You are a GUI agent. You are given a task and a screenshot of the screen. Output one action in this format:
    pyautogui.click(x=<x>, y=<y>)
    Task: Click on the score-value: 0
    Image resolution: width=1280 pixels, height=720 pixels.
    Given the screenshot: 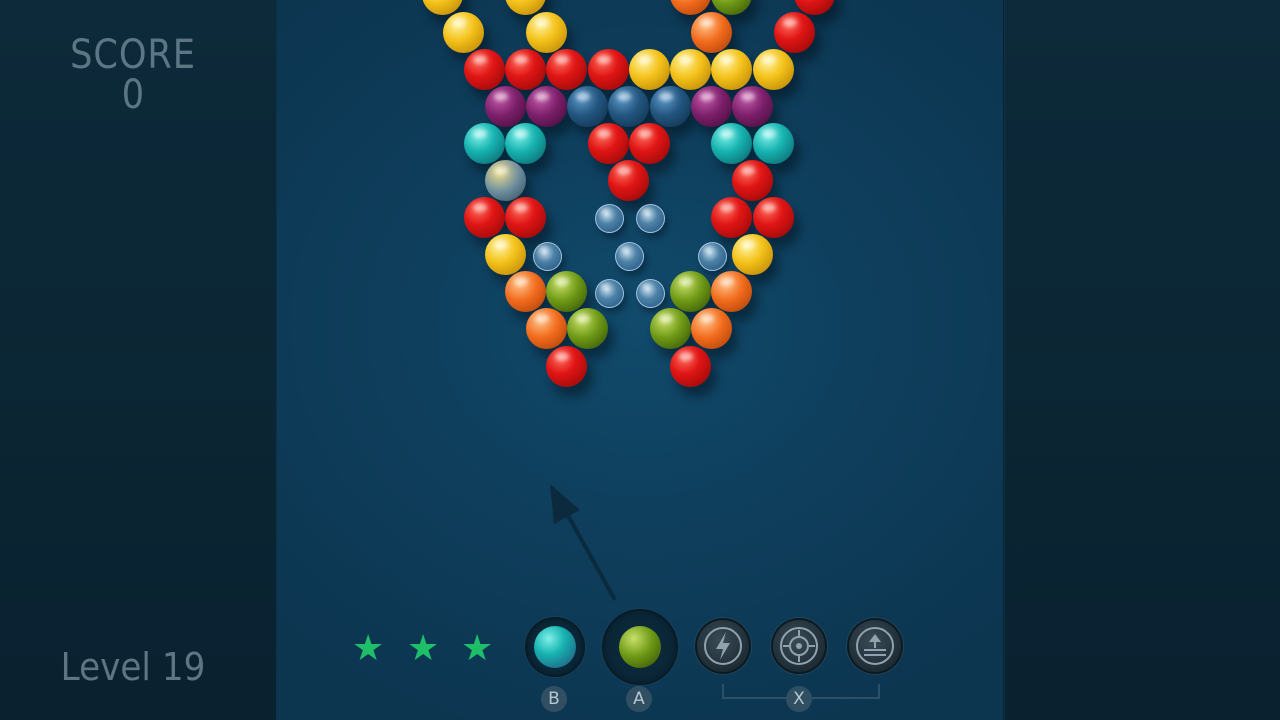 What is the action you would take?
    pyautogui.click(x=133, y=95)
    